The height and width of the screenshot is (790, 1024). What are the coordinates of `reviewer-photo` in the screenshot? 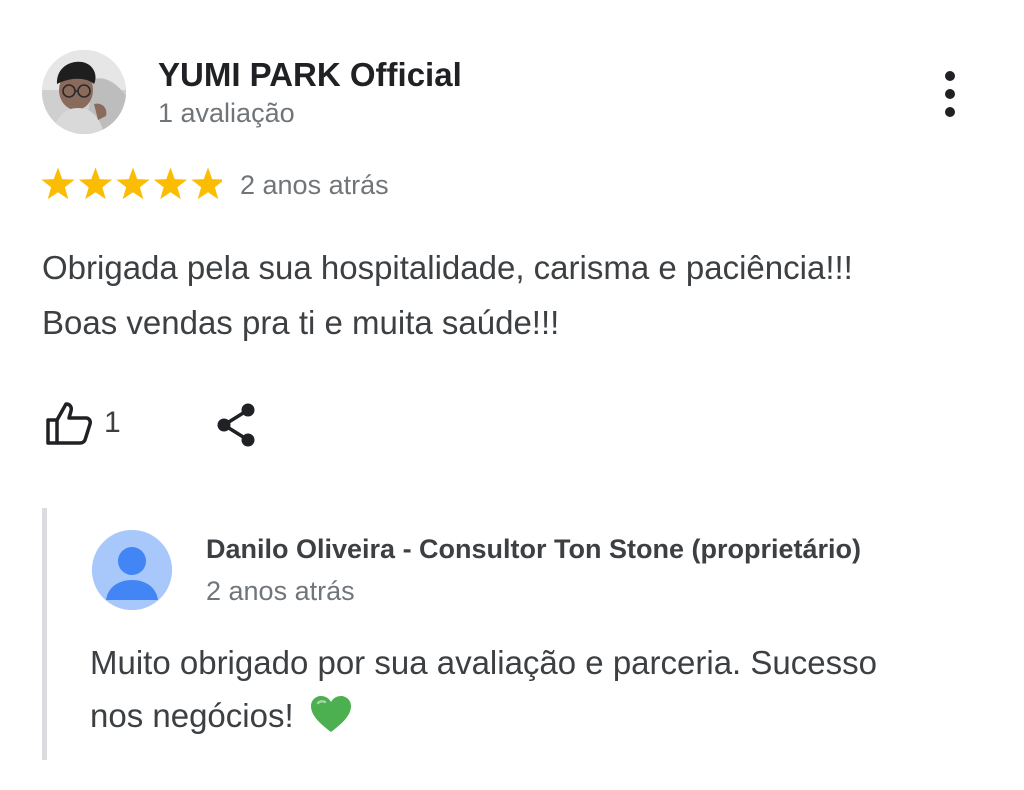 It's located at (84, 92).